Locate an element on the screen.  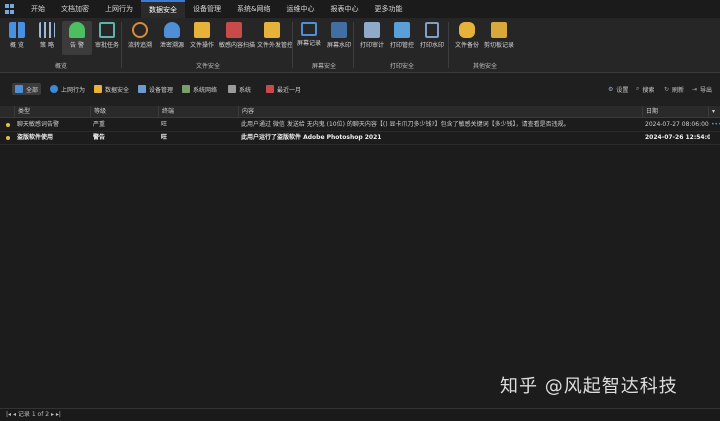
group-title-other-security: 其他安全 is located at coordinates (484, 66).